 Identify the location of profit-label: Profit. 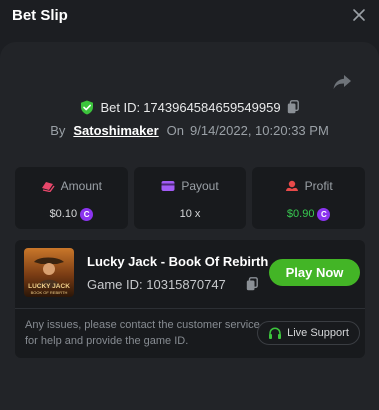
(318, 186).